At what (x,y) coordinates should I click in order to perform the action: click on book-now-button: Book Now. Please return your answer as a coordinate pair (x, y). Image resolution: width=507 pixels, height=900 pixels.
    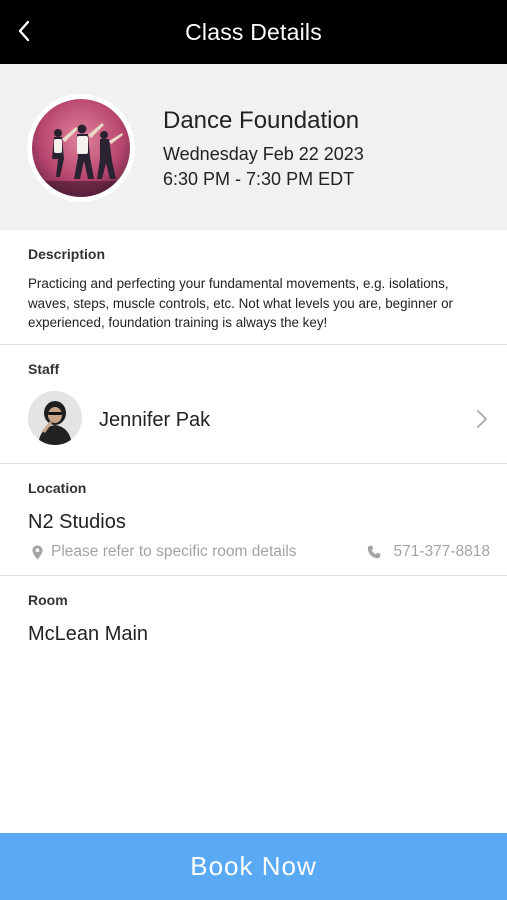
    Looking at the image, I should click on (253, 866).